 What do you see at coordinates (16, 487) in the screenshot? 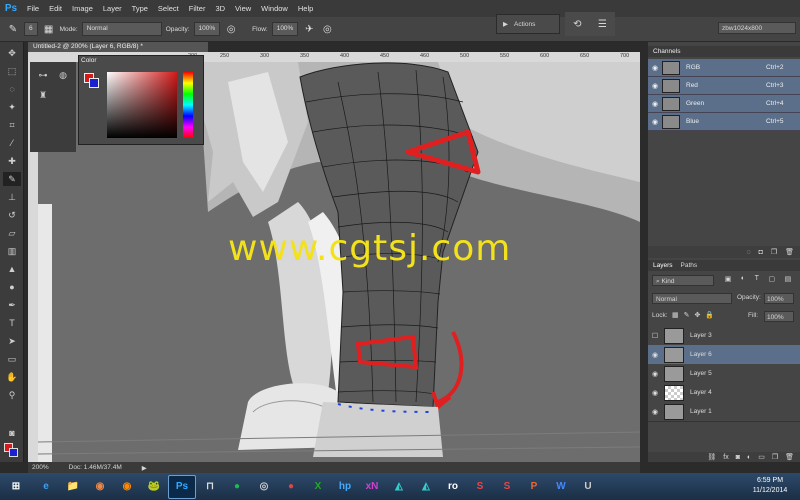
I see `start-button-icon: ⊞` at bounding box center [16, 487].